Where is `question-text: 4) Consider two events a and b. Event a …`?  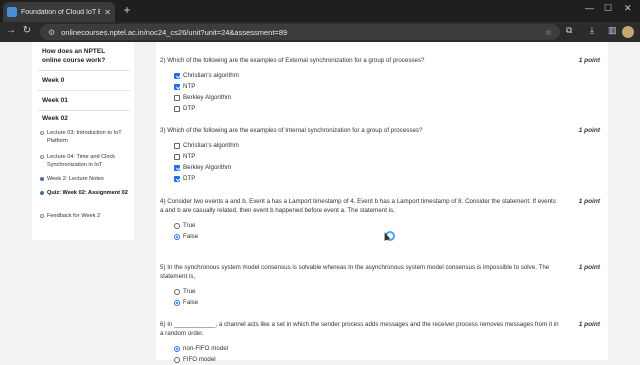 question-text: 4) Consider two events a and b. Event a … is located at coordinates (358, 206).